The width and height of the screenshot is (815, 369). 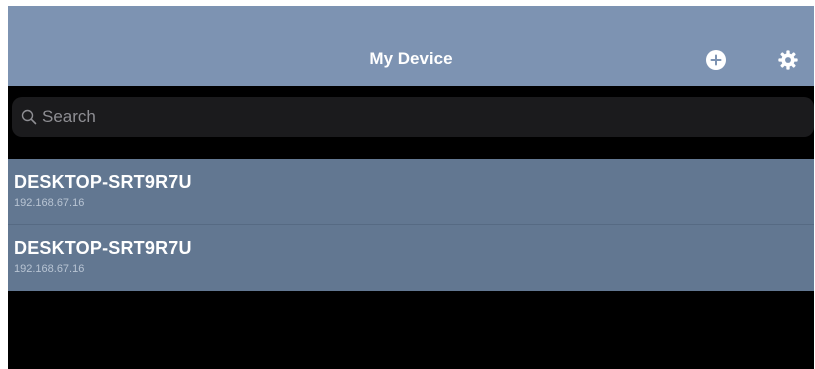 I want to click on page-title: My Device, so click(x=411, y=58).